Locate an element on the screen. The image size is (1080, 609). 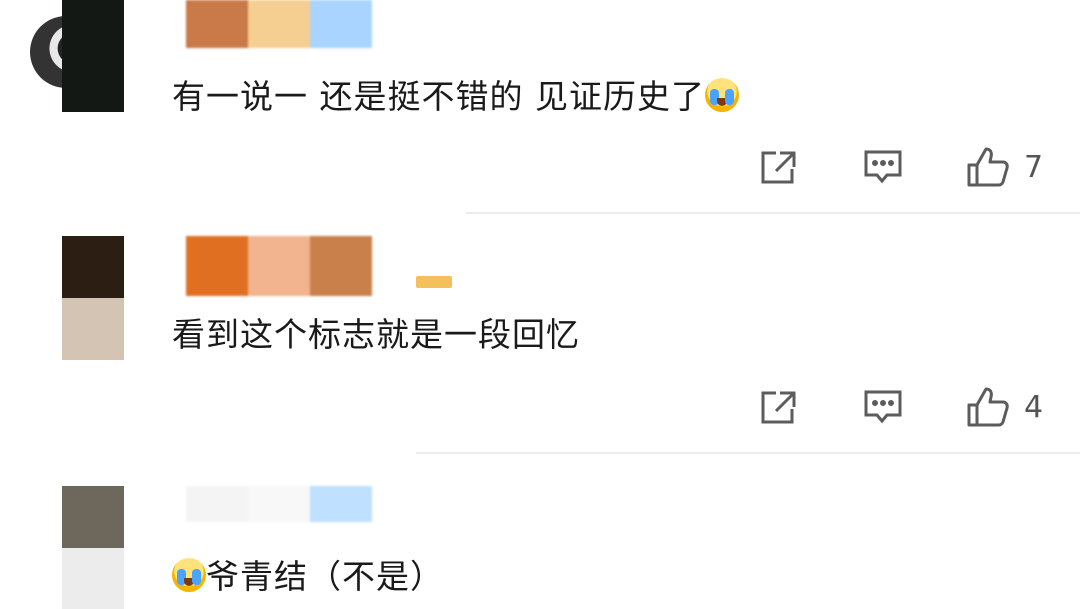
like-count: 4 is located at coordinates (1034, 407).